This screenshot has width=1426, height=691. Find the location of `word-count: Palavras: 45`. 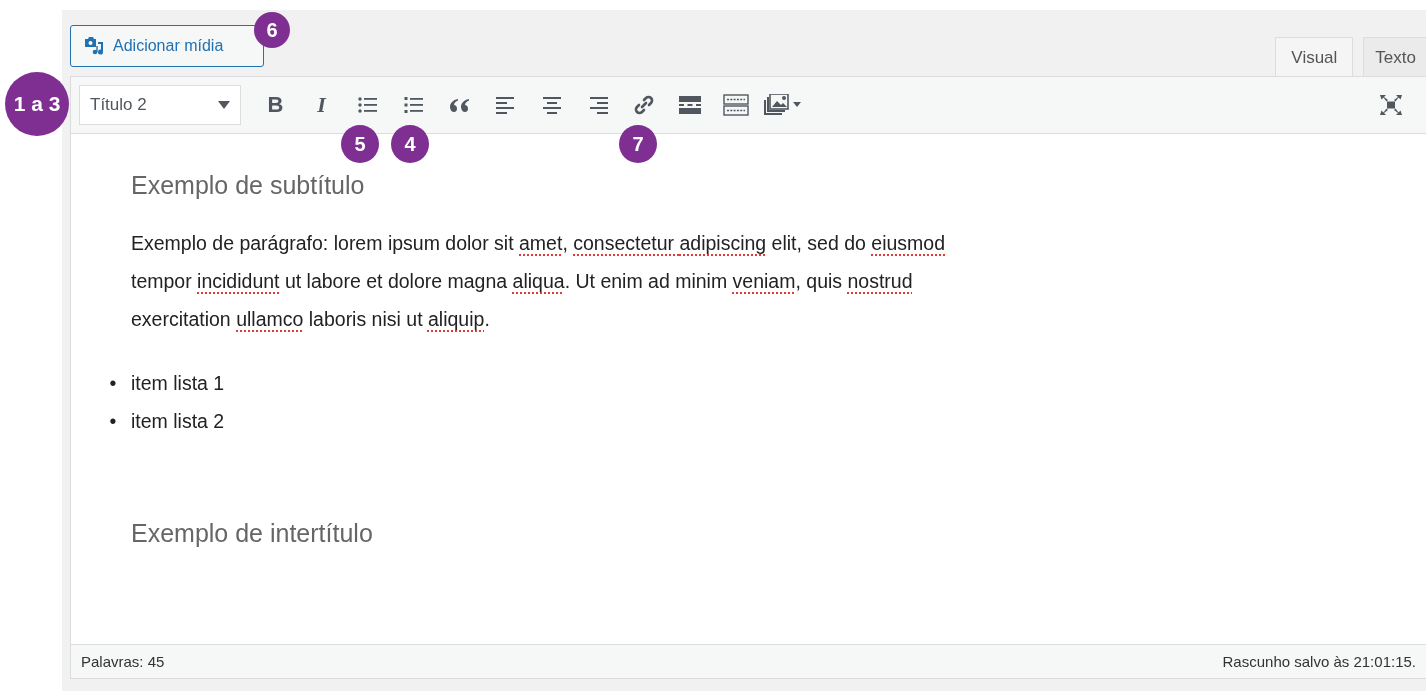

word-count: Palavras: 45 is located at coordinates (123, 661).